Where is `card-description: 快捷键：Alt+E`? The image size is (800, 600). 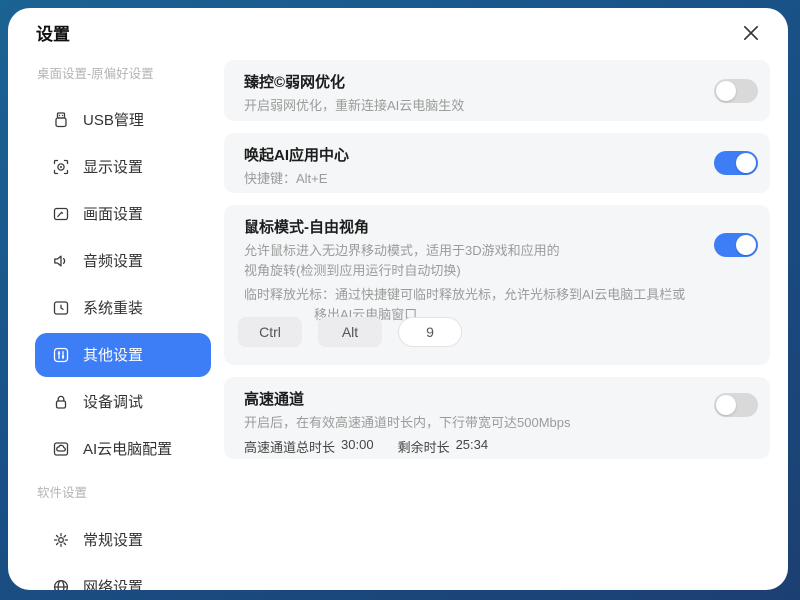 card-description: 快捷键：Alt+E is located at coordinates (286, 178).